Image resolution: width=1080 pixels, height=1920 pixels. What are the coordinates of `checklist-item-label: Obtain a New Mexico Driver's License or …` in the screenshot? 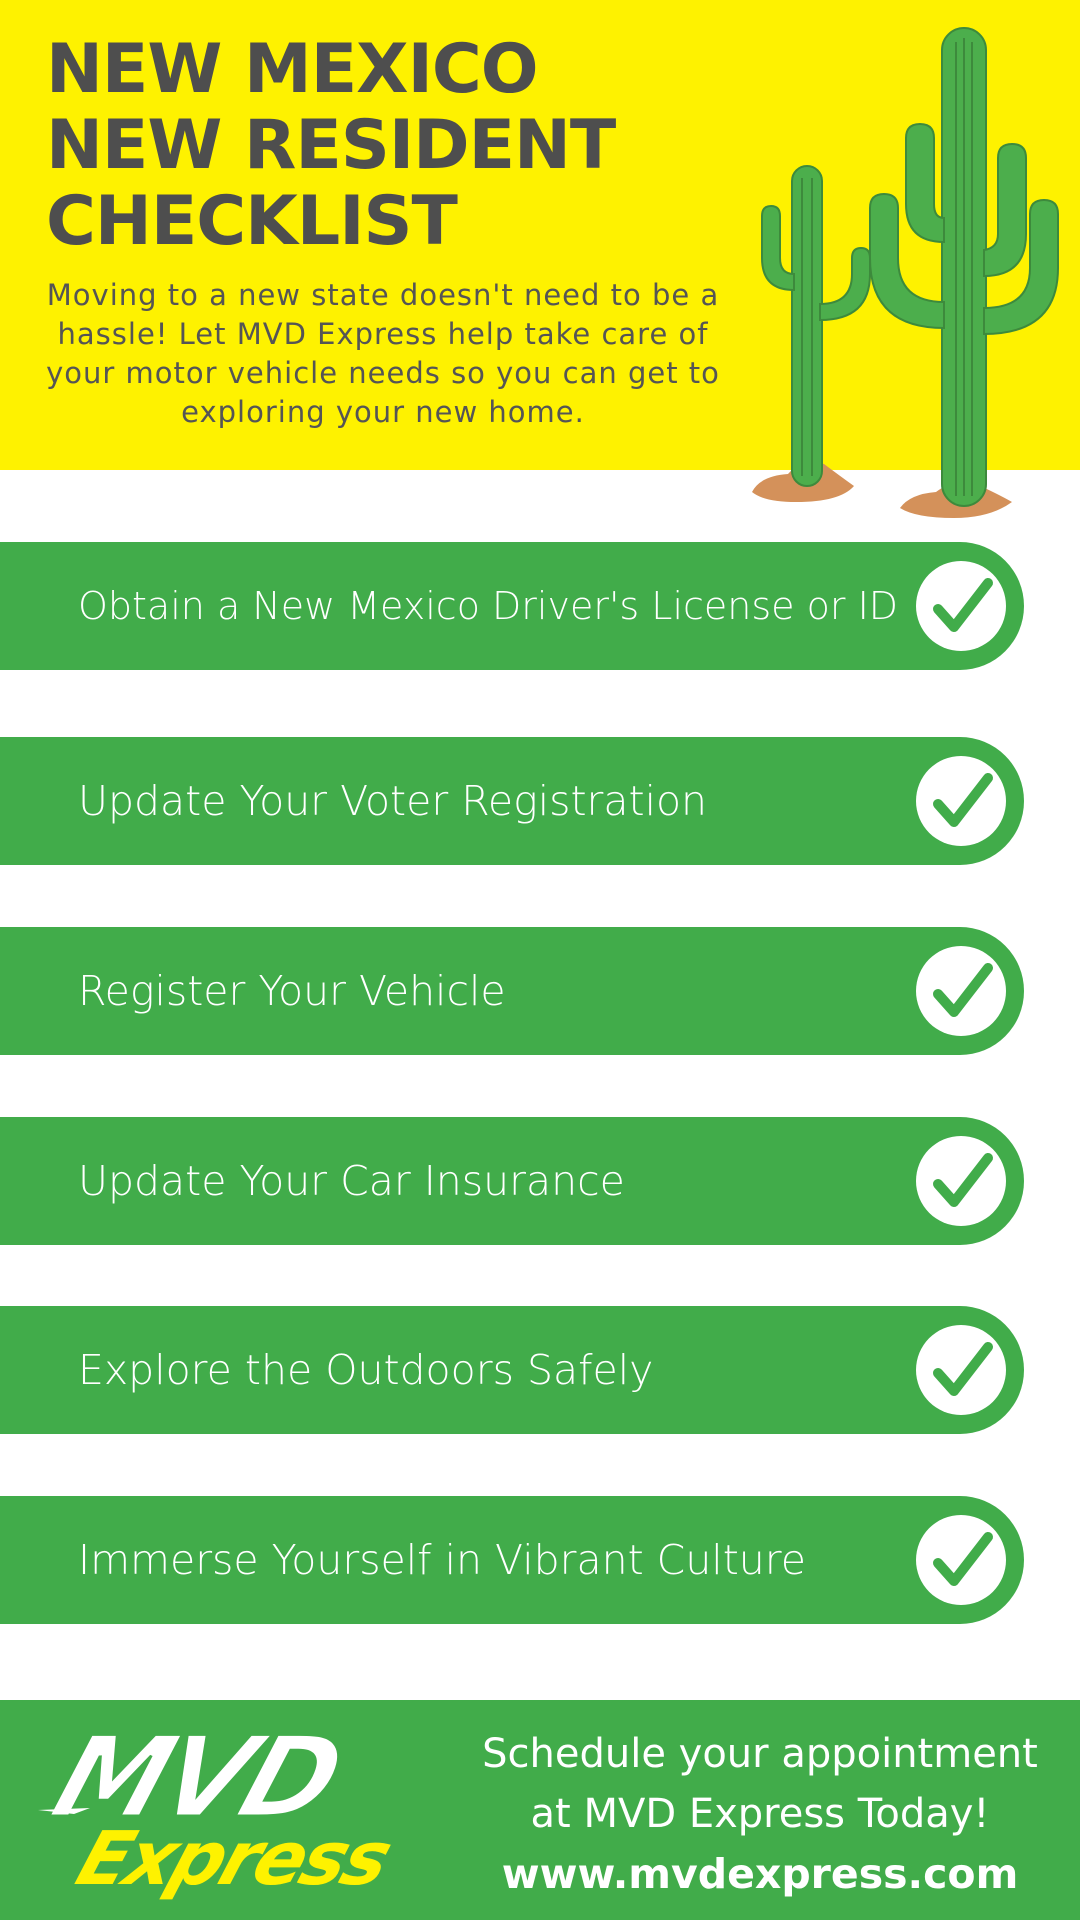 It's located at (488, 606).